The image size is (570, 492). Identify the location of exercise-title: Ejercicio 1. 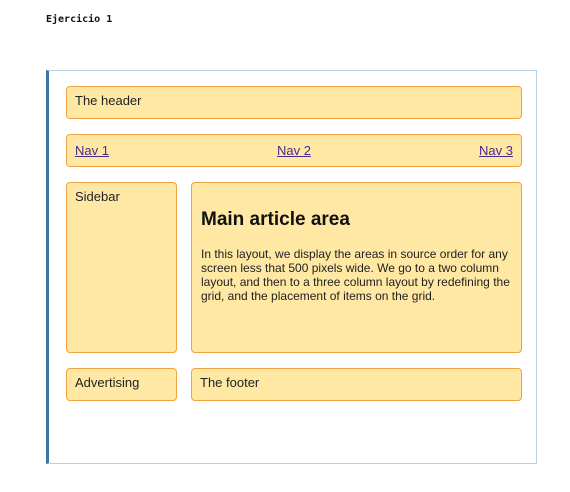
(79, 19).